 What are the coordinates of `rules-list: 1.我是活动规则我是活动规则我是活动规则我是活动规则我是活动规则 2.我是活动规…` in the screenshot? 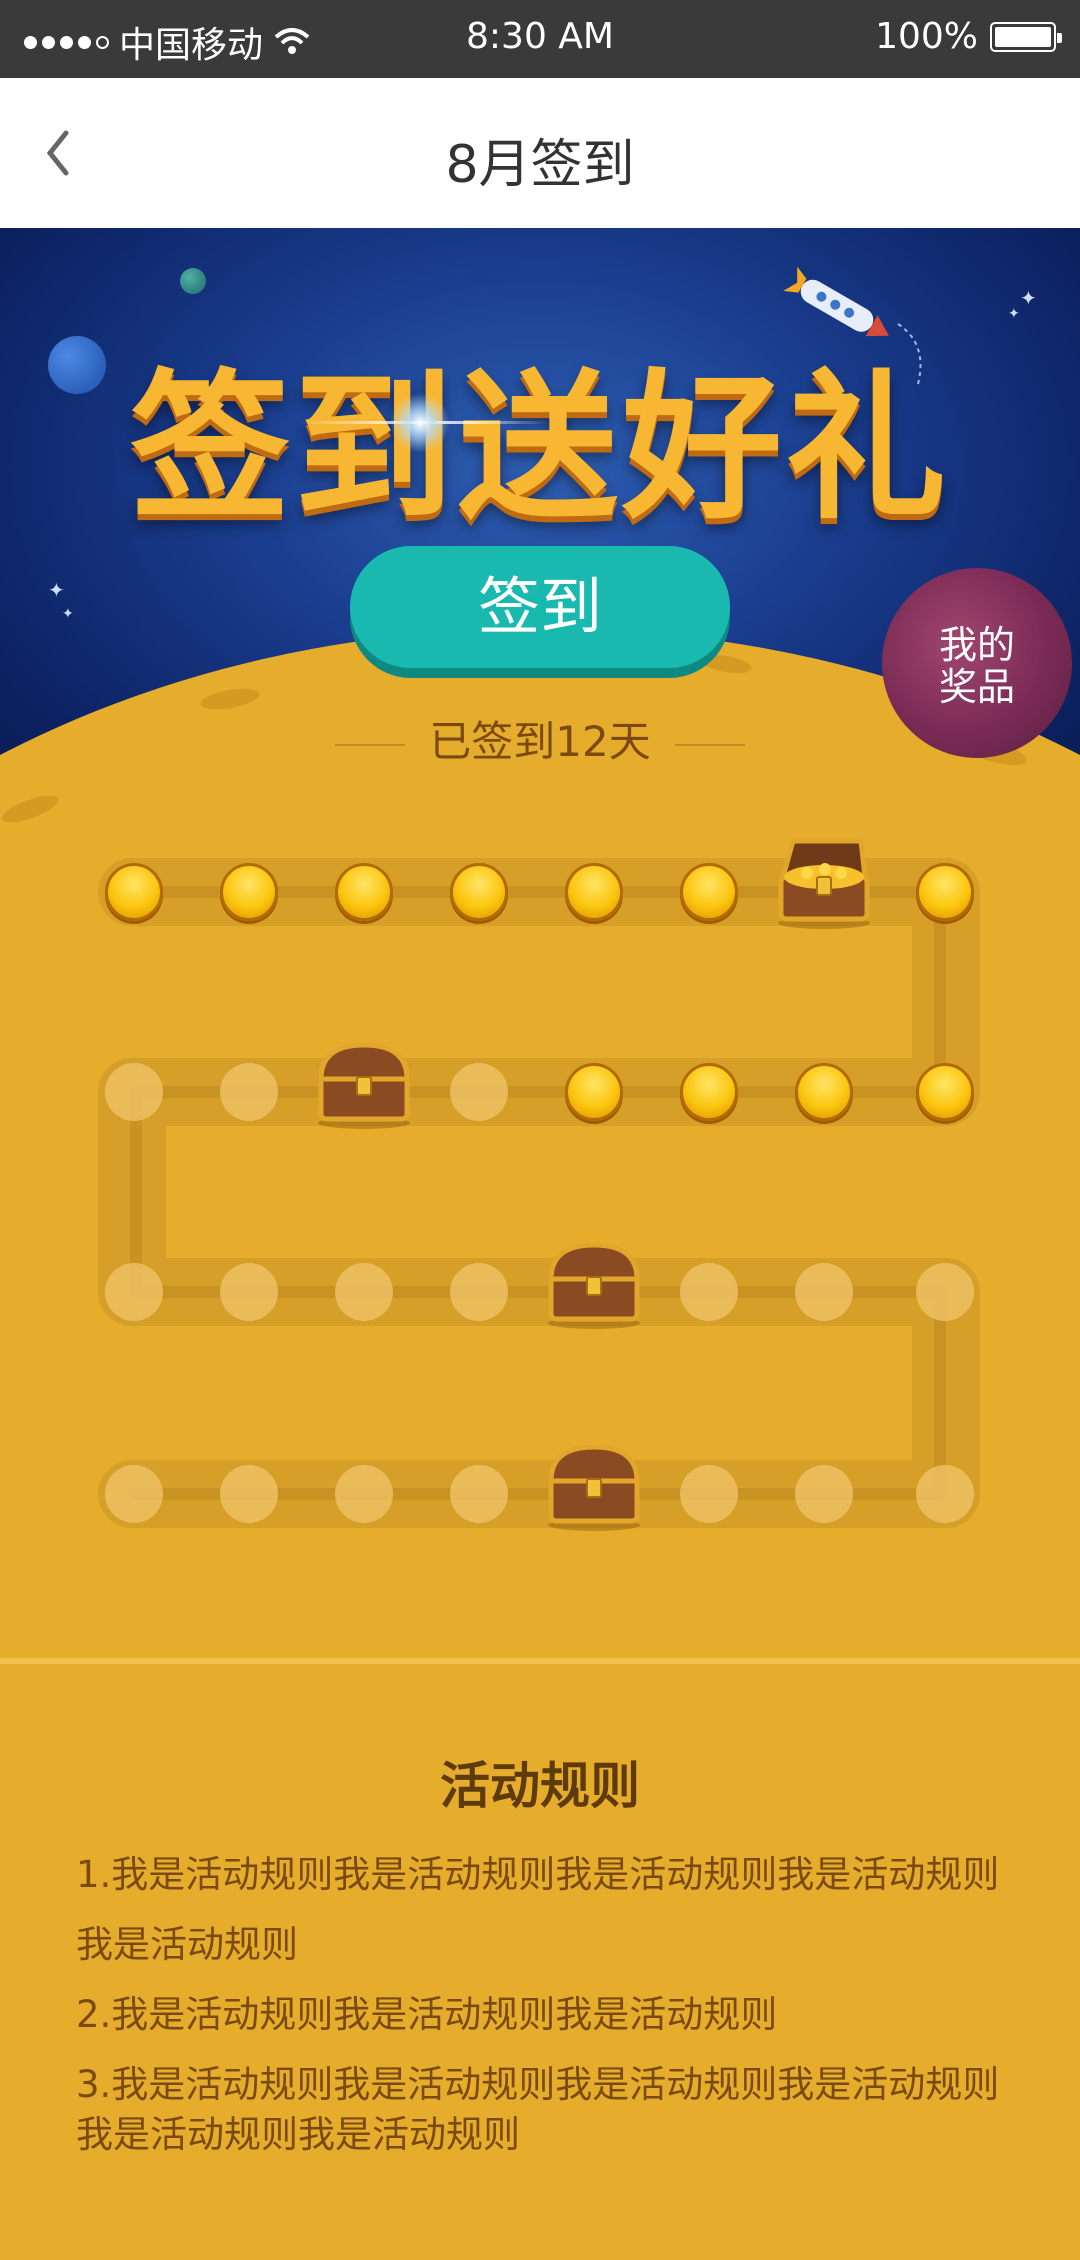 It's located at (541, 2000).